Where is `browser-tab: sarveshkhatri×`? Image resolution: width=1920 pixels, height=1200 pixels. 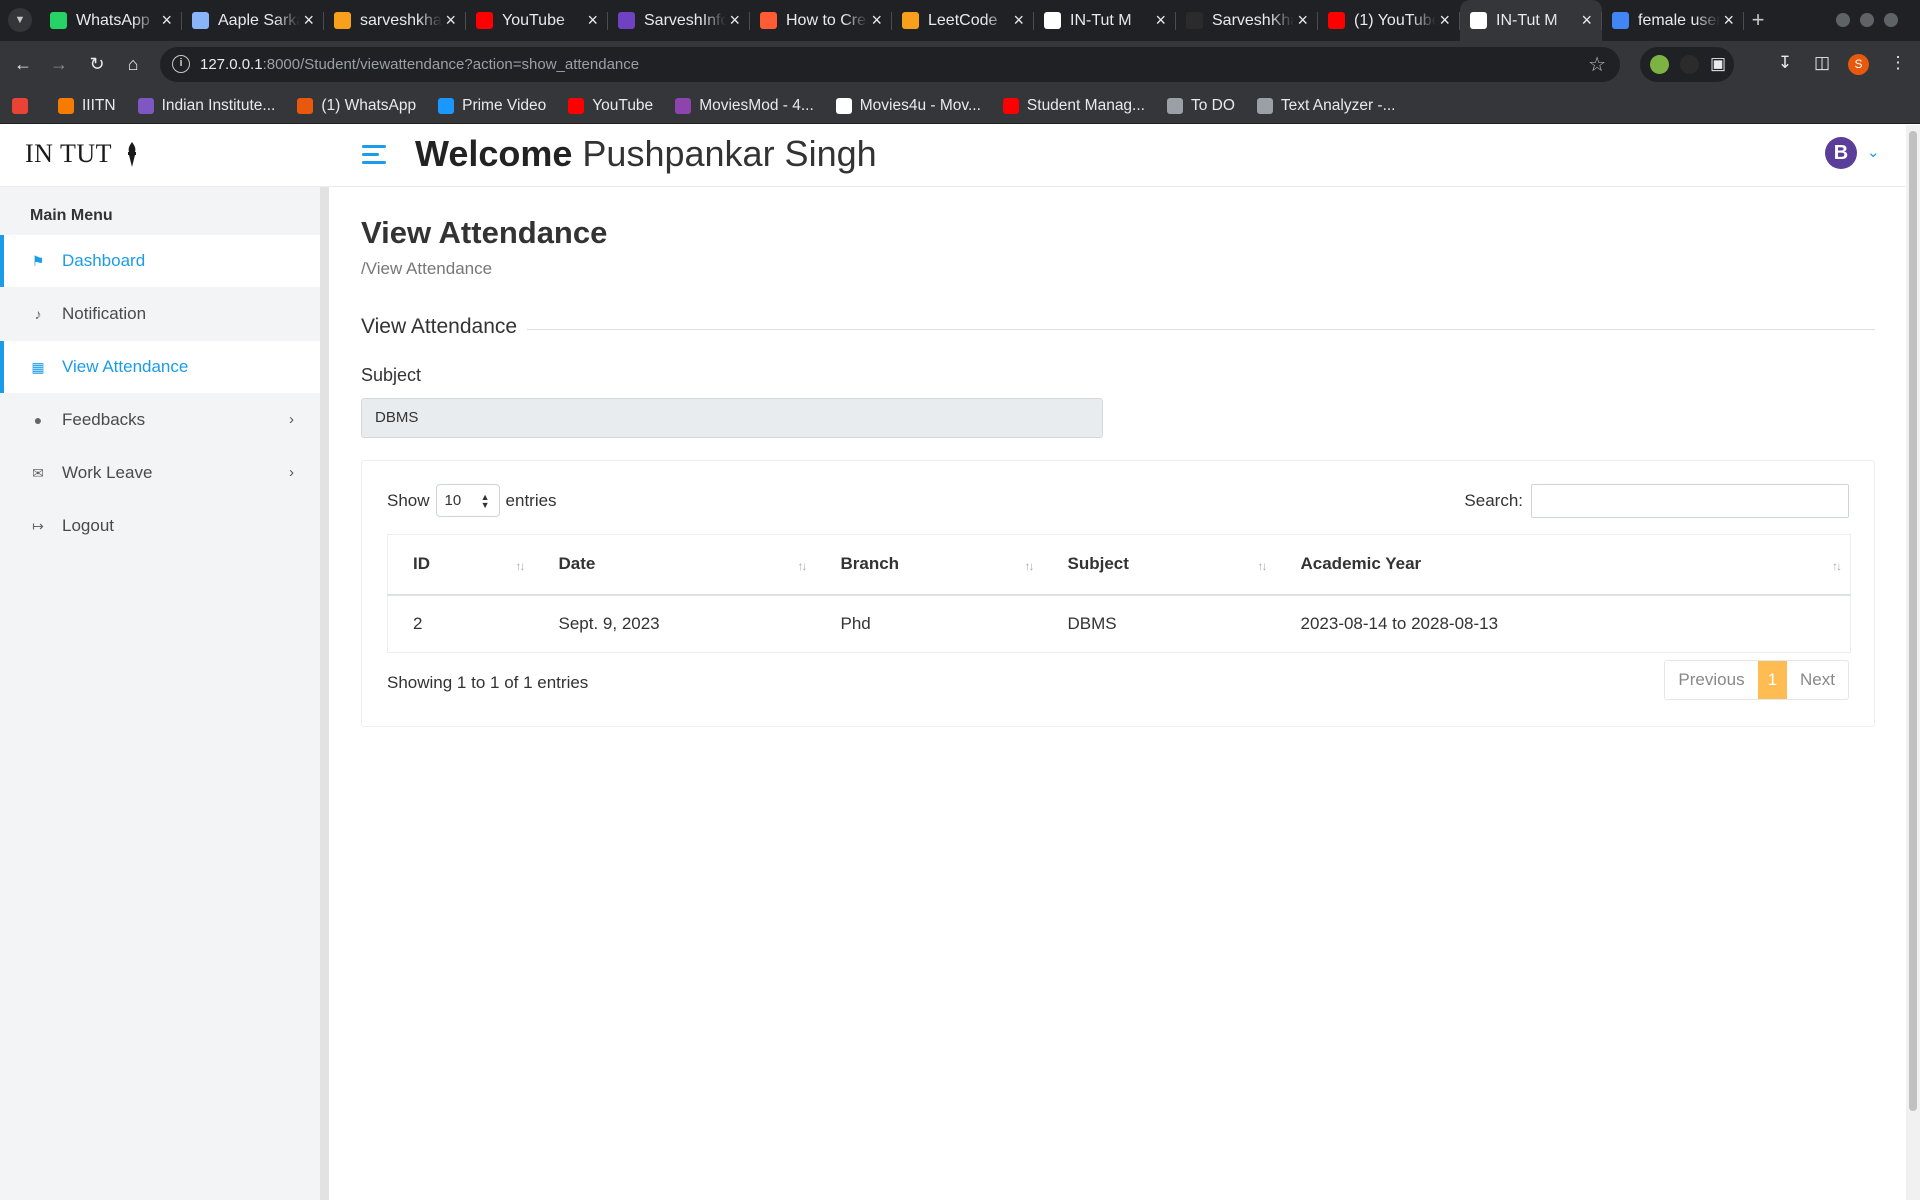 browser-tab: sarveshkhatri× is located at coordinates (395, 20).